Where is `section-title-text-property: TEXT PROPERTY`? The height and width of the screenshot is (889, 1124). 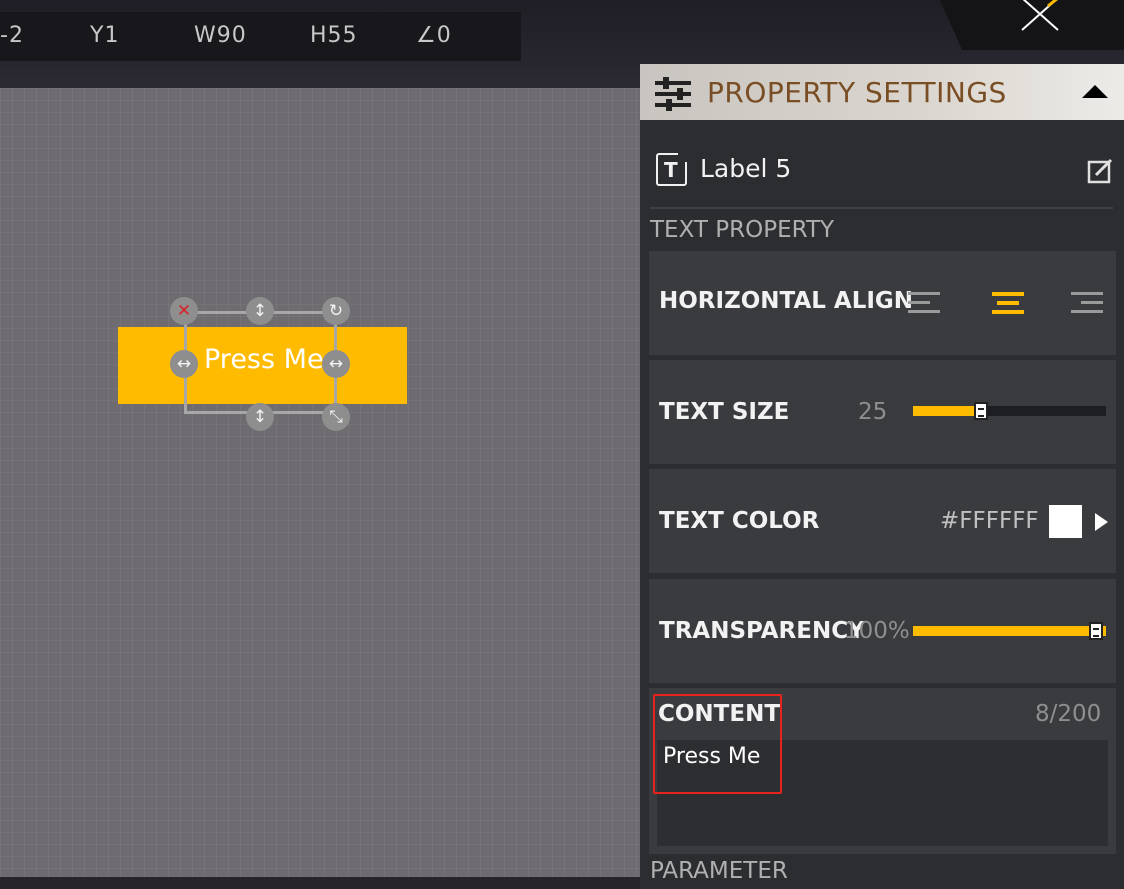
section-title-text-property: TEXT PROPERTY is located at coordinates (742, 230).